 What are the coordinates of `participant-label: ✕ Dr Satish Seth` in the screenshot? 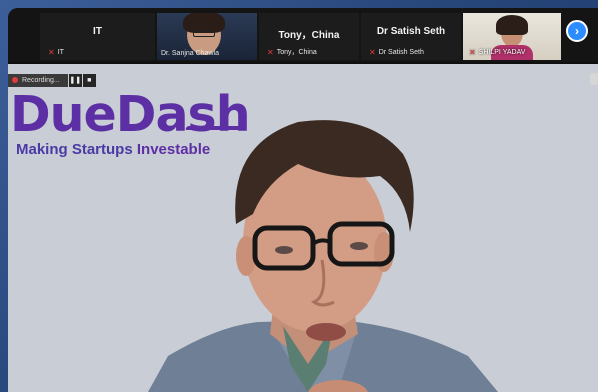 It's located at (396, 52).